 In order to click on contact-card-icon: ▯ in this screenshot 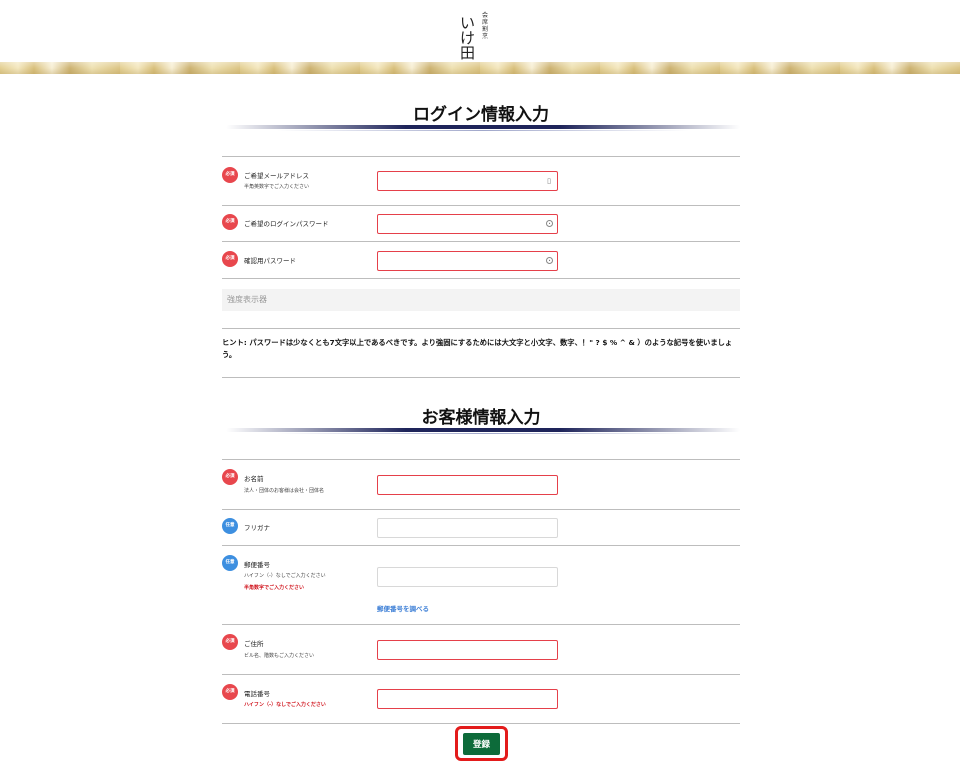, I will do `click(549, 181)`.